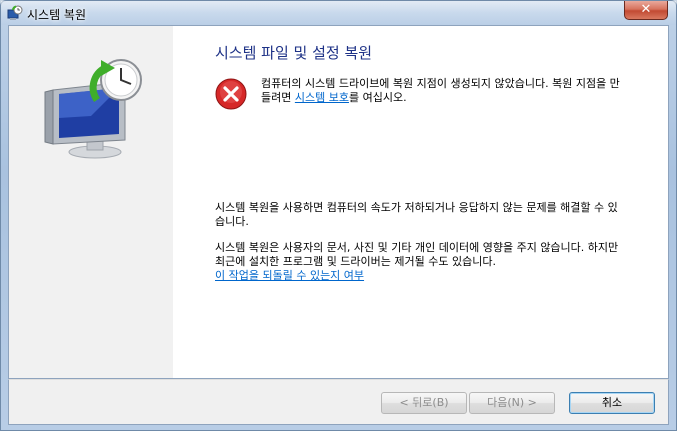 This screenshot has width=677, height=431. What do you see at coordinates (424, 403) in the screenshot?
I see `back-button: < 뒤로(B)` at bounding box center [424, 403].